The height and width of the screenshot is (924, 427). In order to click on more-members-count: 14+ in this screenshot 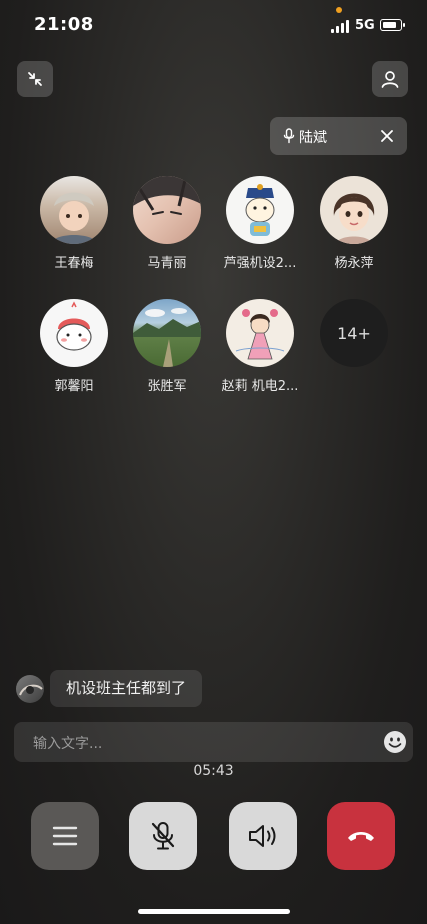, I will do `click(354, 333)`.